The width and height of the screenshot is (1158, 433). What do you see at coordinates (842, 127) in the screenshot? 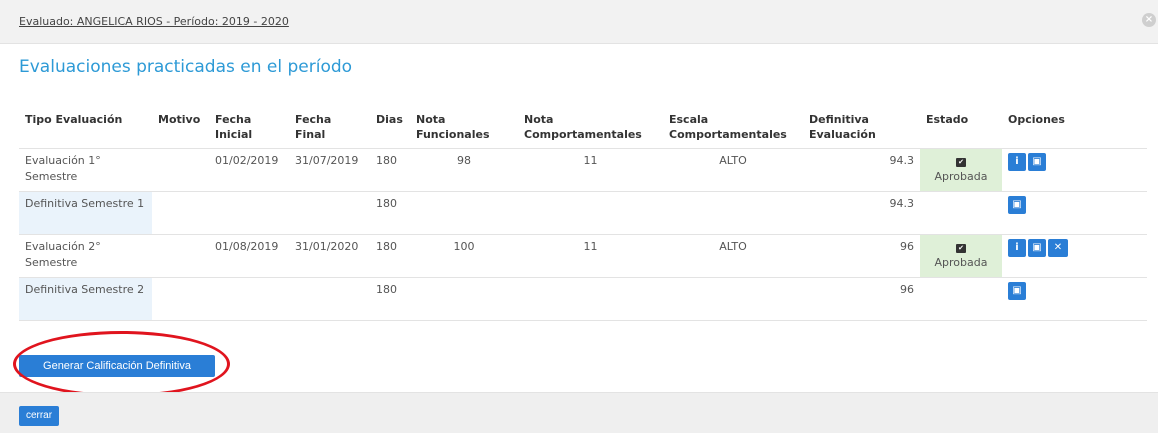
I see `col-header-definitiva: Definitiva Evaluación` at bounding box center [842, 127].